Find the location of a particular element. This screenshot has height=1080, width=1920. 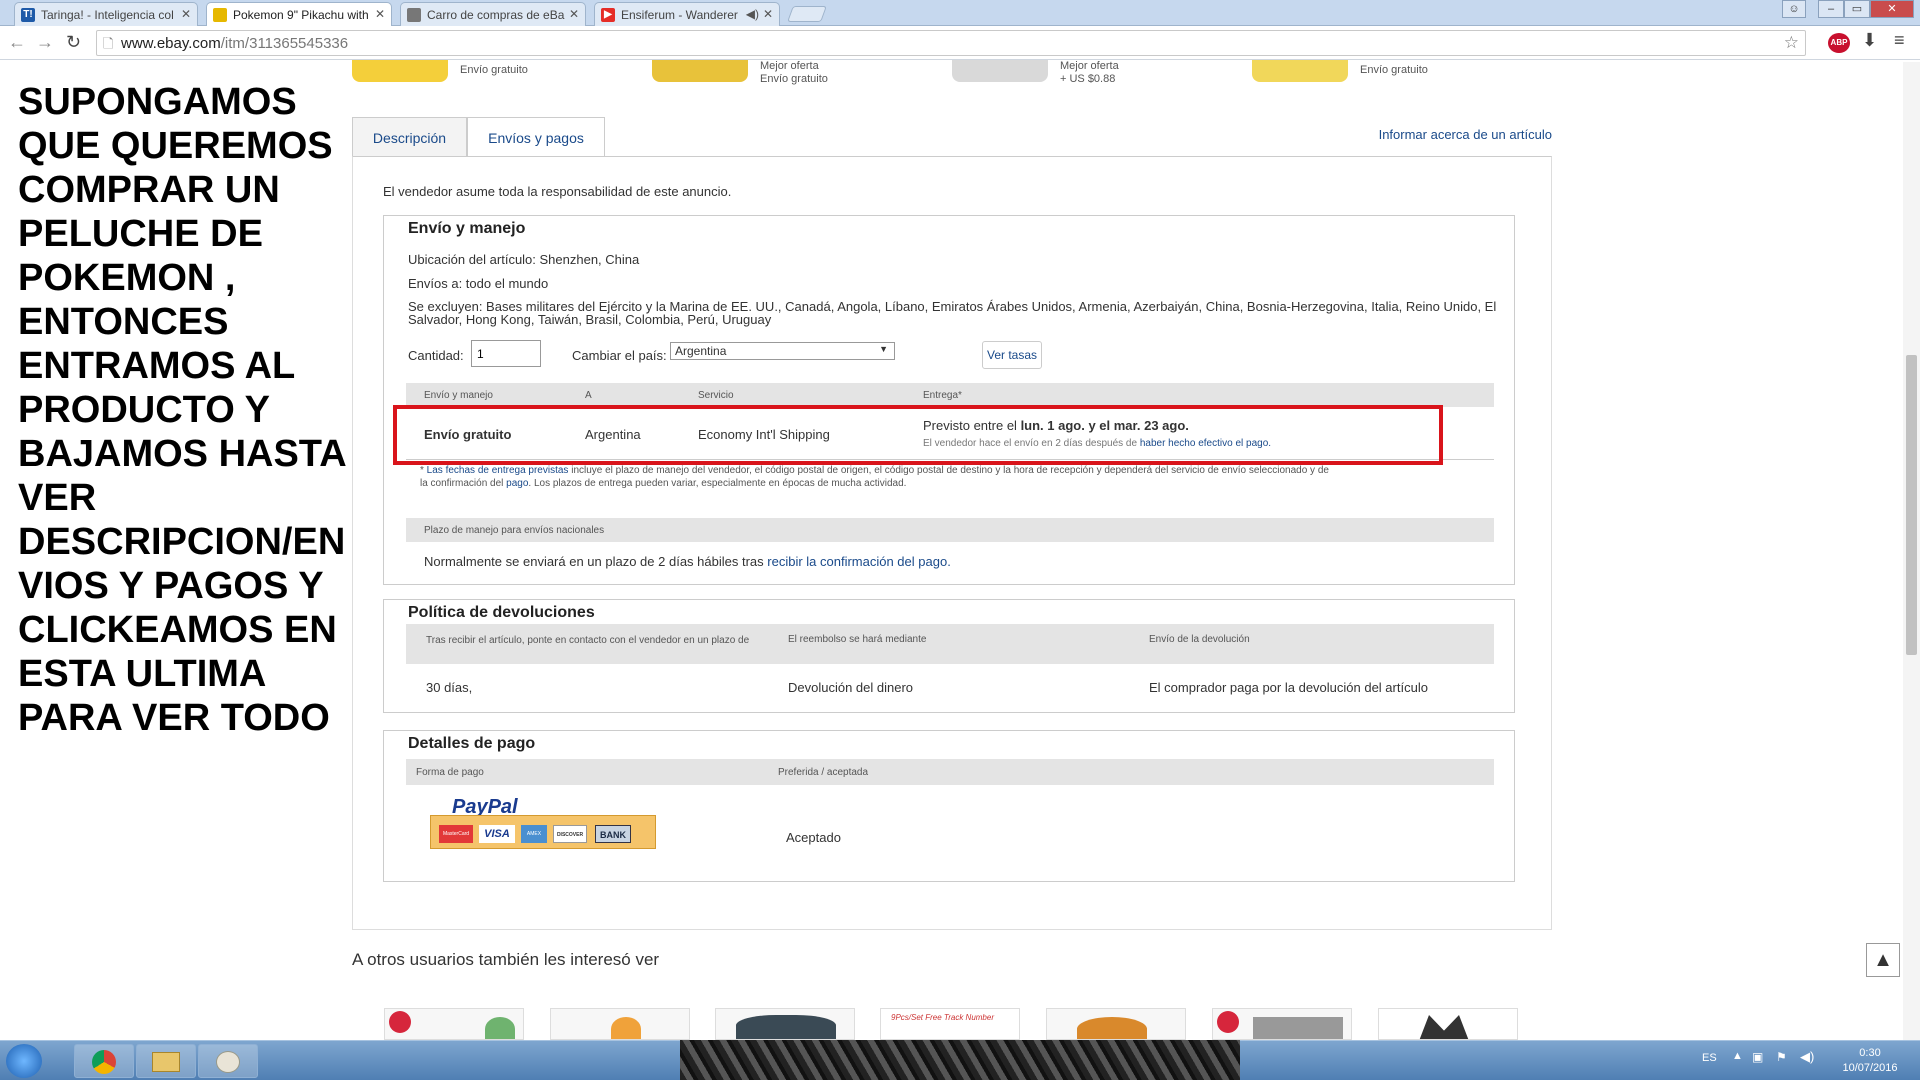

close-window-button: ✕ is located at coordinates (1892, 9).